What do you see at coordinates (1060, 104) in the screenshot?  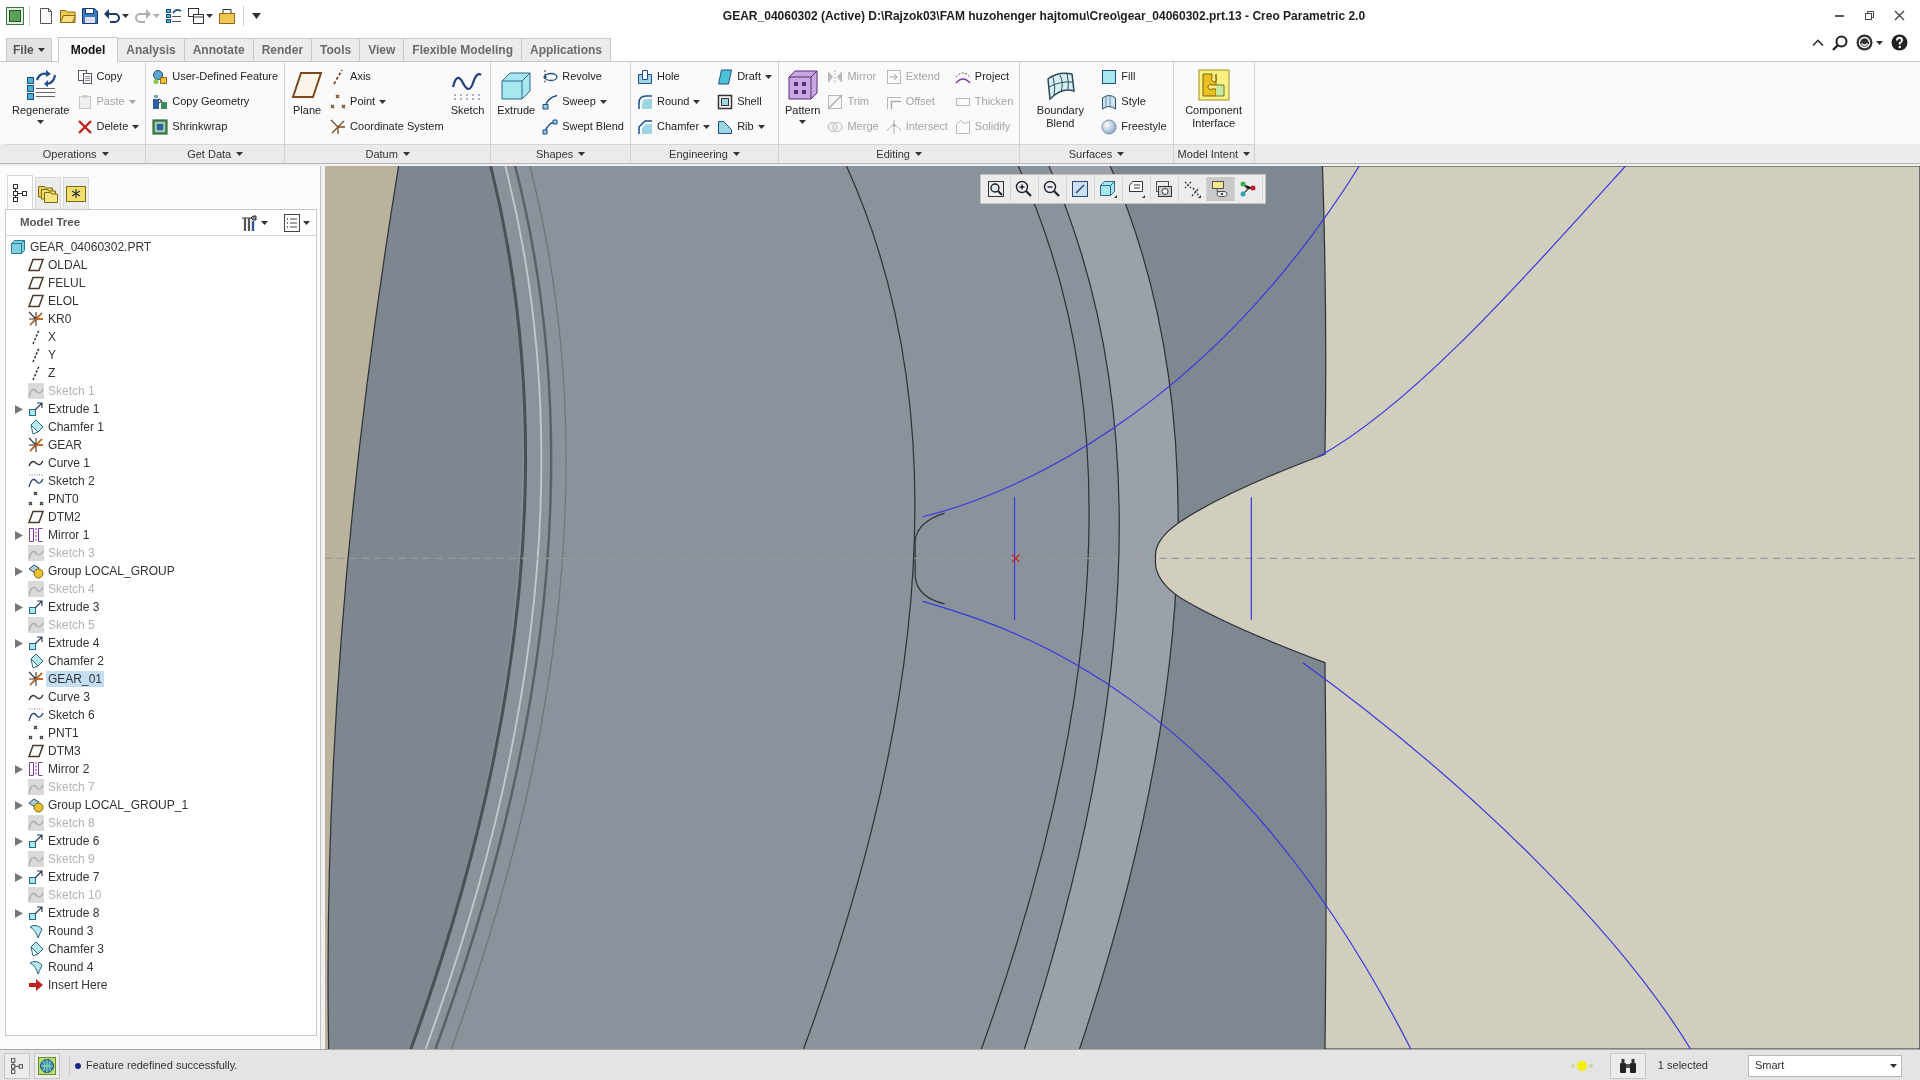 I see `ribbon-large-button: Boundary Blend` at bounding box center [1060, 104].